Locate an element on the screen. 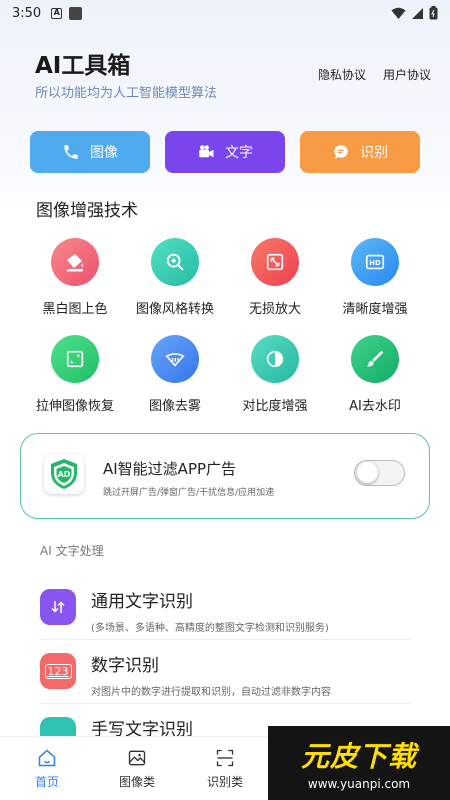 The width and height of the screenshot is (450, 800). list-item-description: 对图片中的数字进行提取和识别，自动过滤非数字内容 is located at coordinates (211, 692).